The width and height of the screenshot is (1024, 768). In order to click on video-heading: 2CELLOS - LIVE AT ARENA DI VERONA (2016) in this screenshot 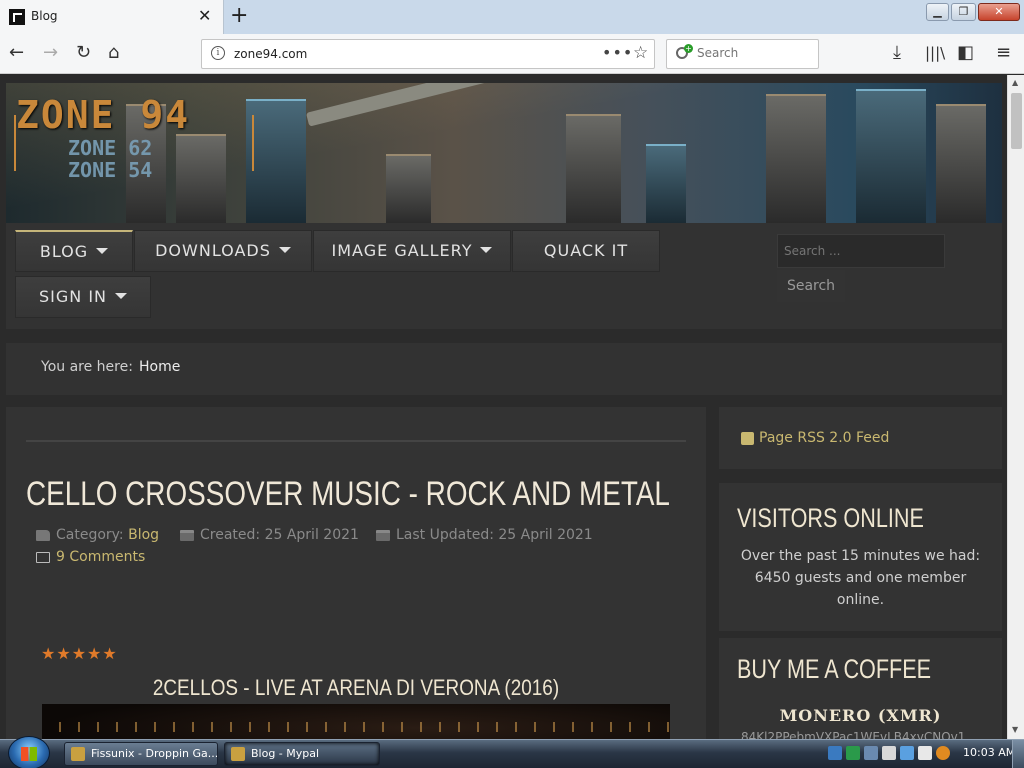, I will do `click(356, 687)`.